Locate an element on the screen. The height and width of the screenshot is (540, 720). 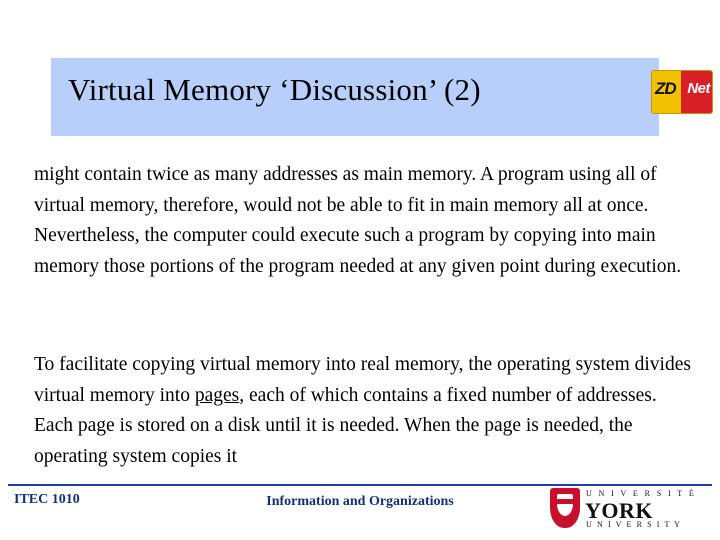
page-title: Virtual Memory ‘Discussion’ (2) is located at coordinates (274, 89).